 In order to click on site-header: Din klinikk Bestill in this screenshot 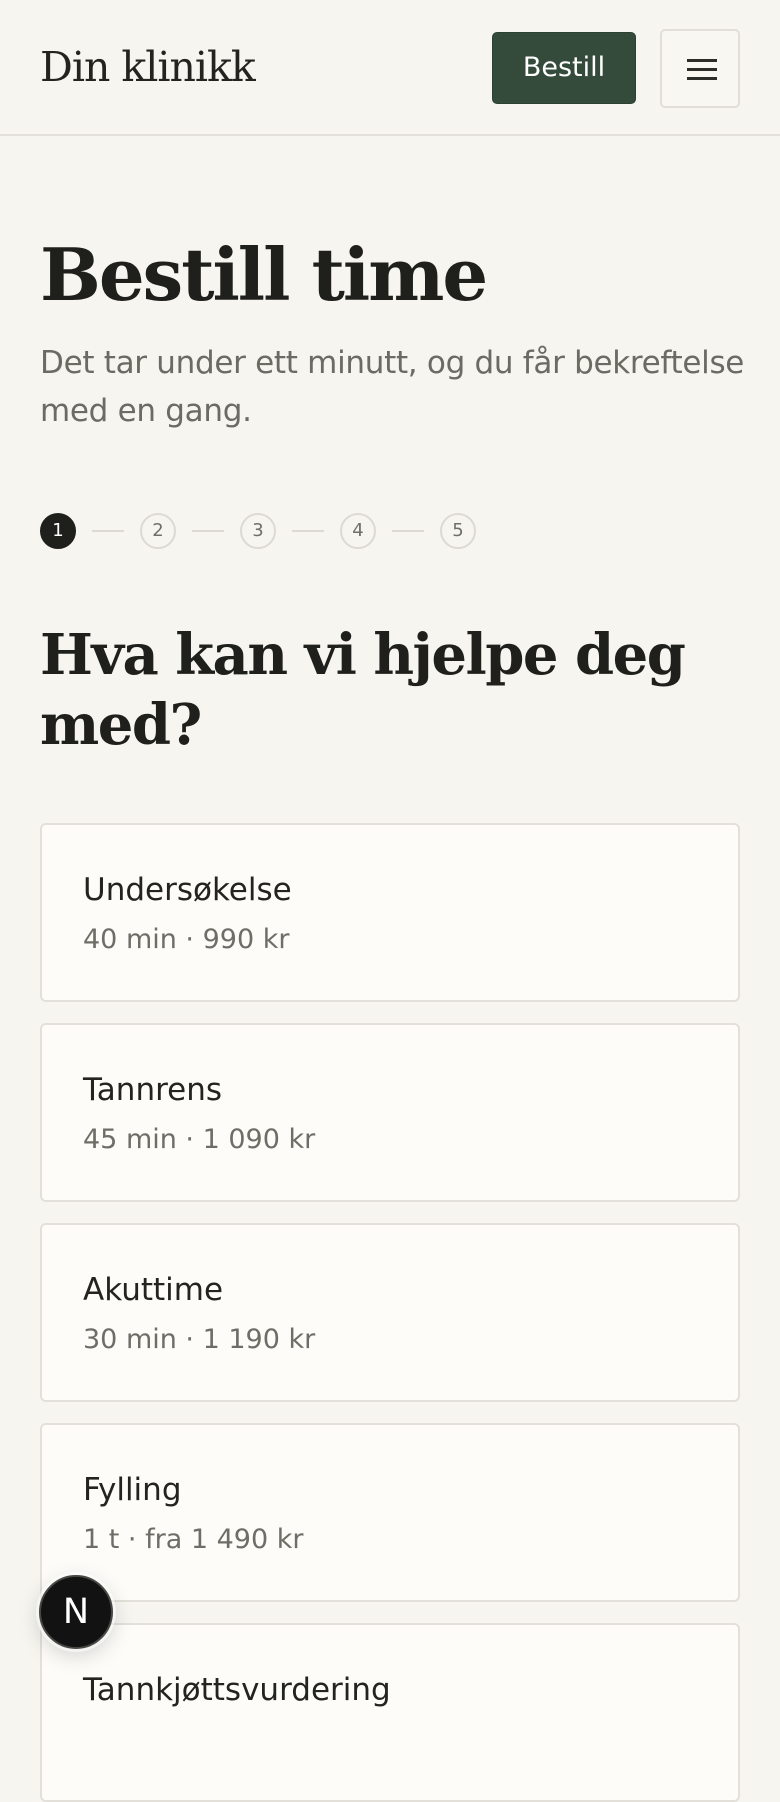, I will do `click(390, 68)`.